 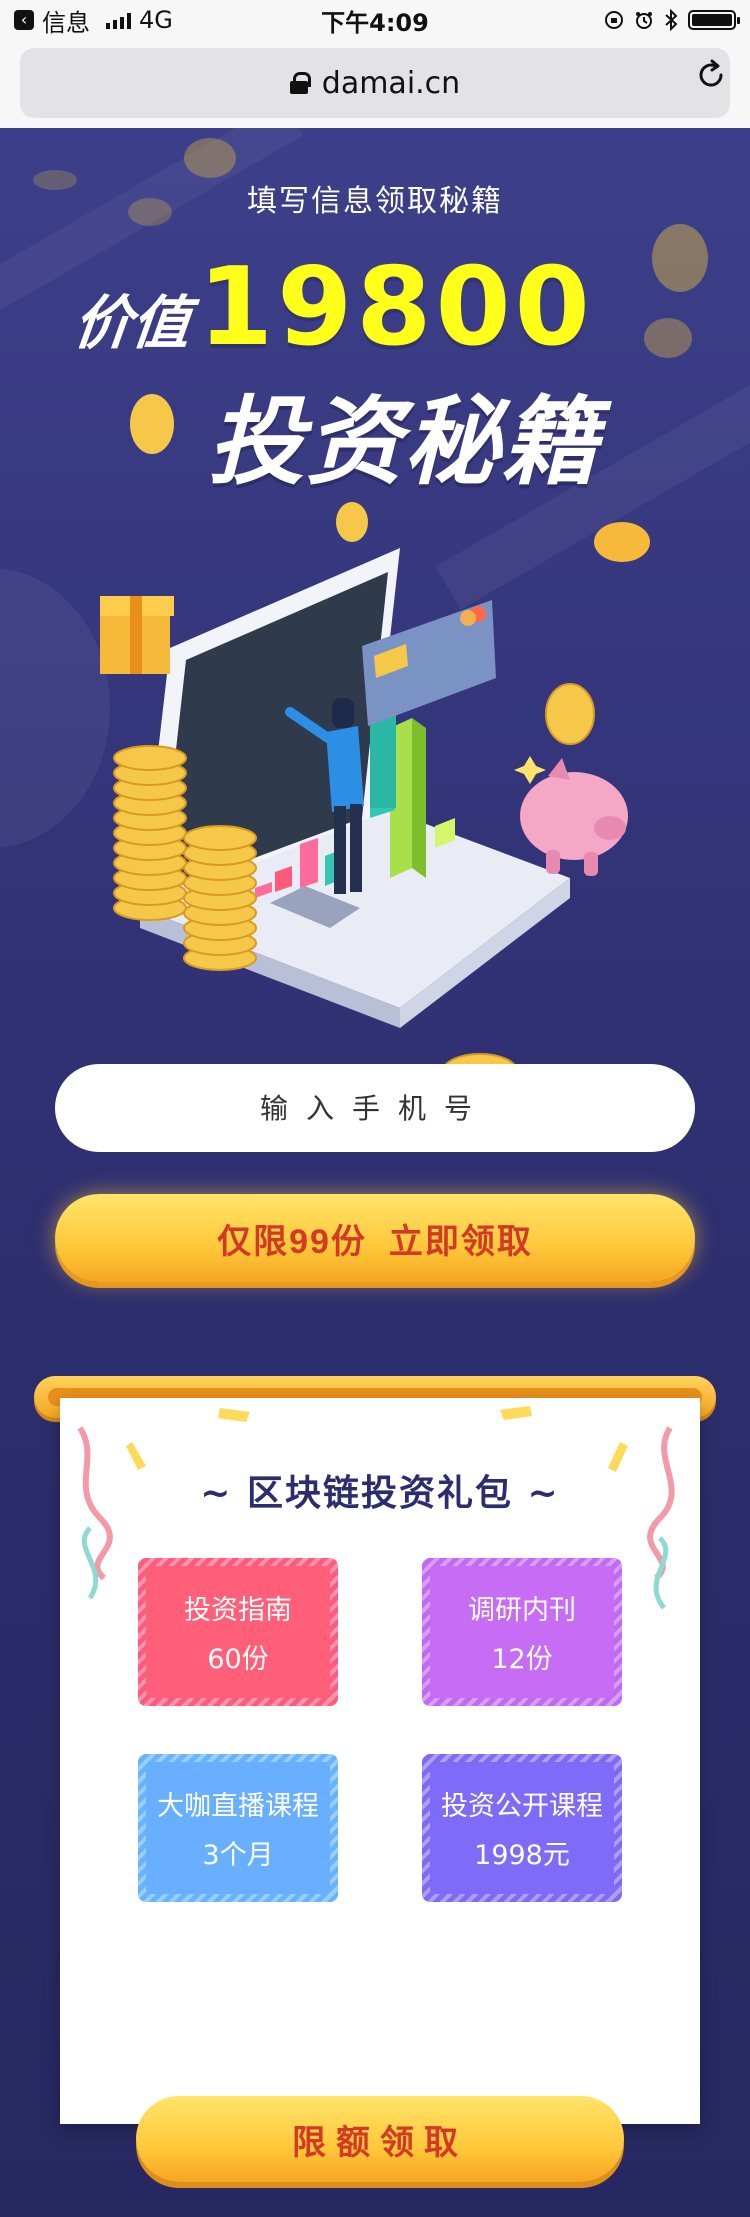 I want to click on status-bar: ‹ 信息 4G 下午4:09, so click(x=375, y=20).